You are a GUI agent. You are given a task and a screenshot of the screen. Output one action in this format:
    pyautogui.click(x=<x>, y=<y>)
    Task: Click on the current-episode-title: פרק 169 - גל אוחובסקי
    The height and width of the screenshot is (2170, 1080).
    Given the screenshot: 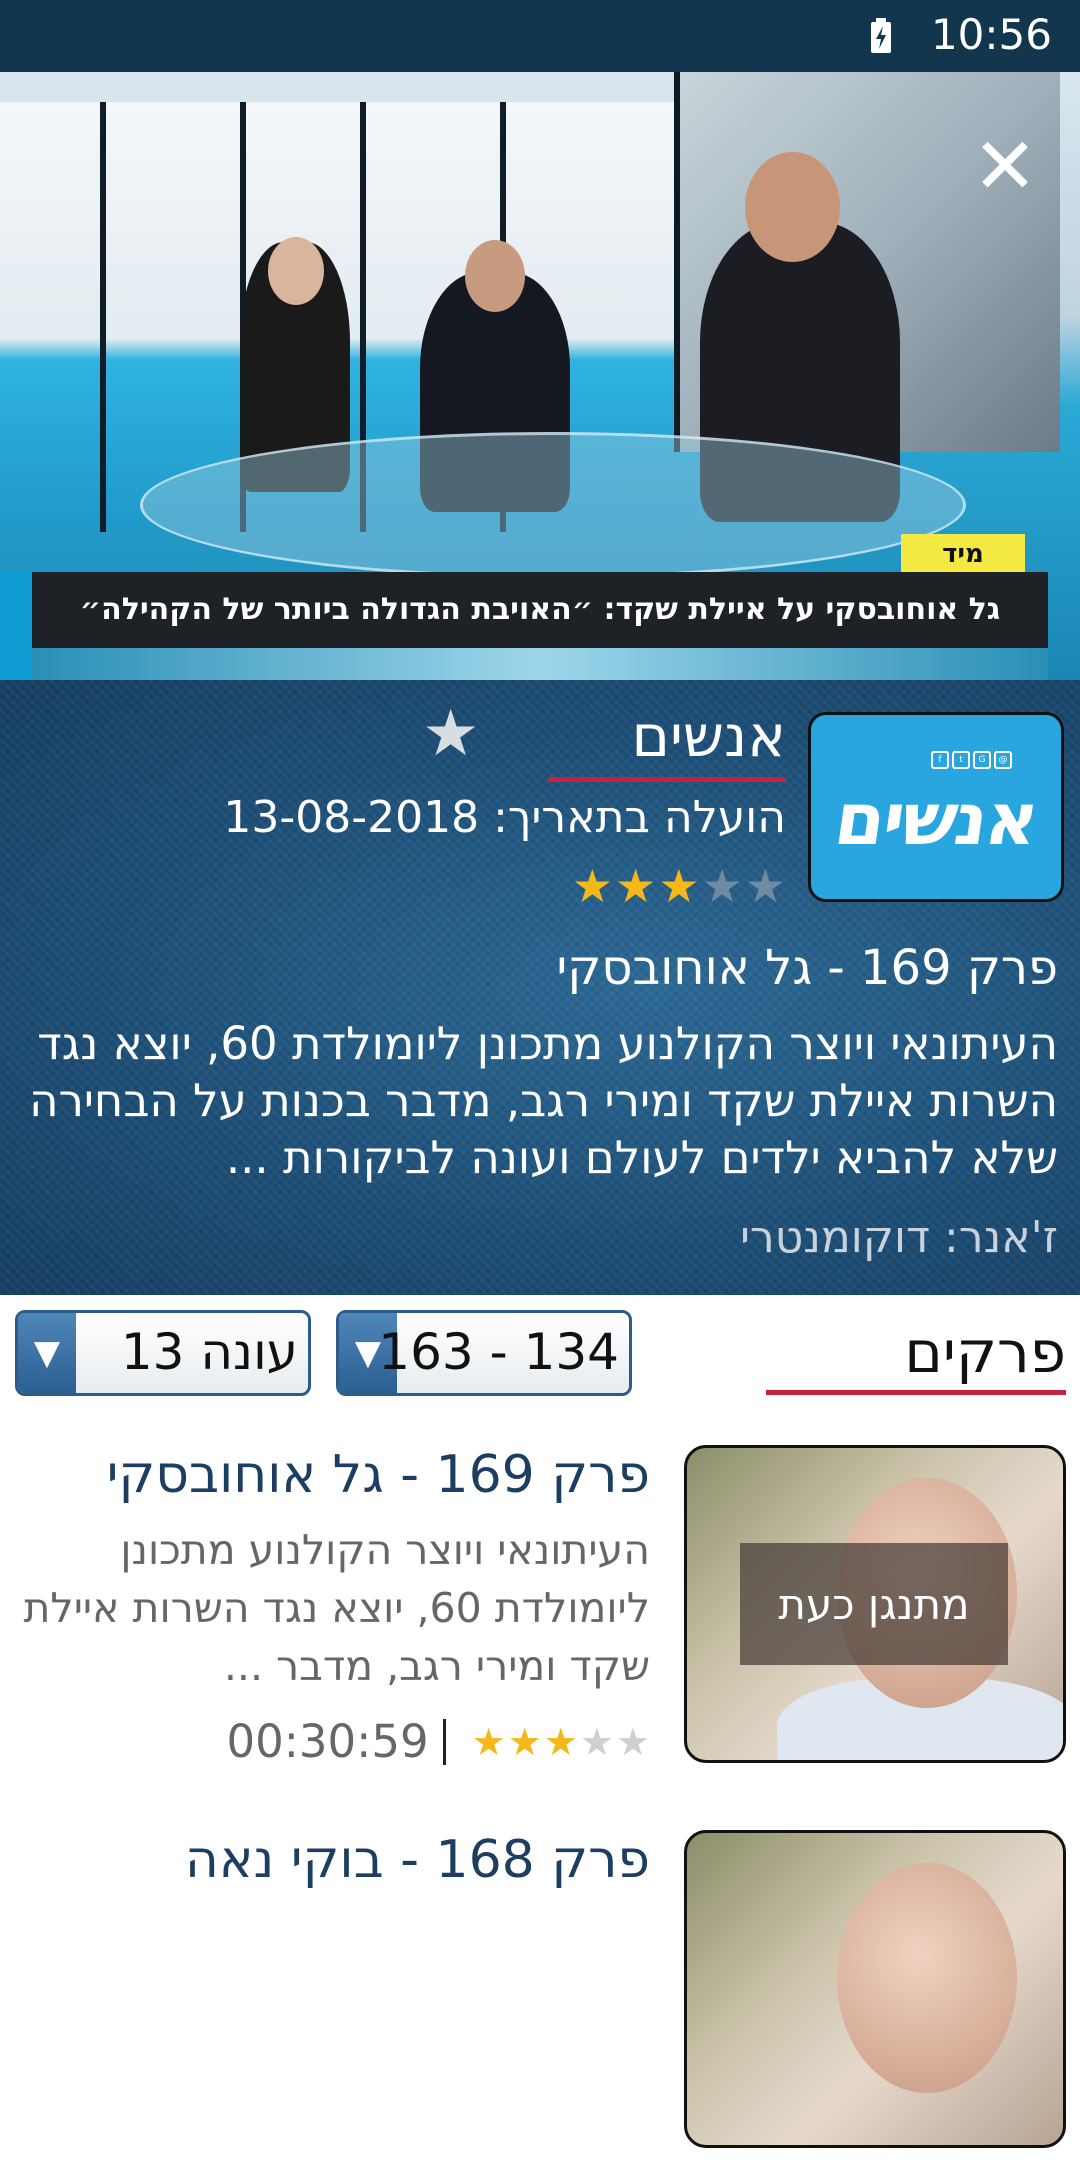 What is the action you would take?
    pyautogui.click(x=807, y=968)
    